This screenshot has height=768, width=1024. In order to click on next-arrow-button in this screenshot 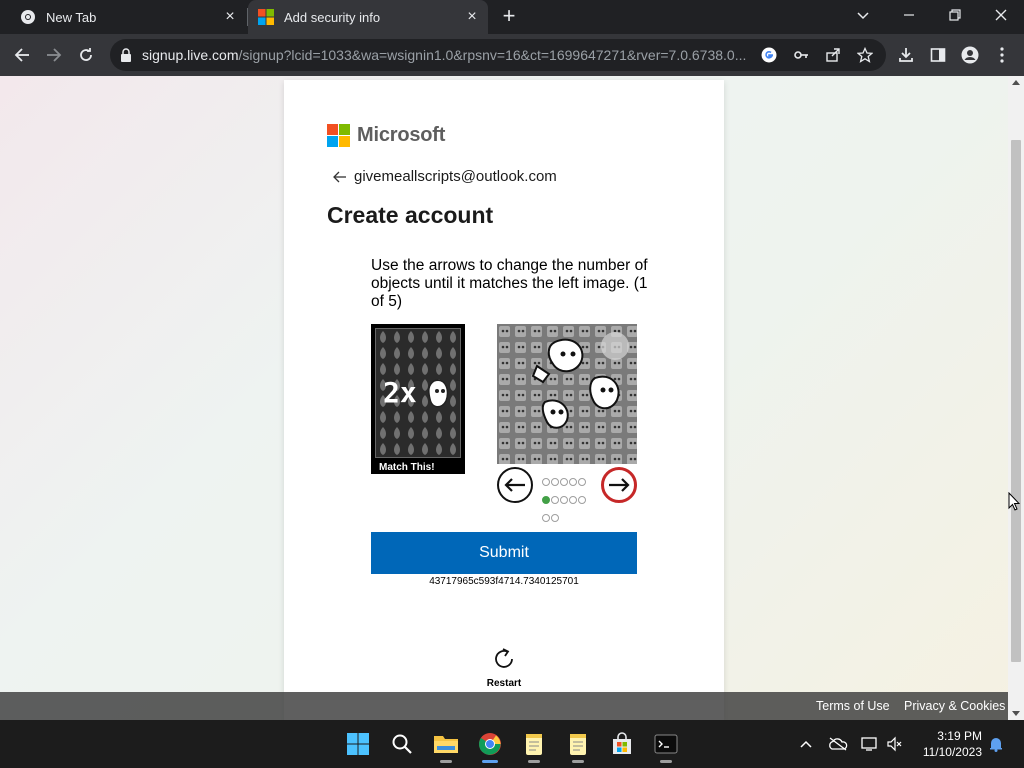, I will do `click(619, 485)`.